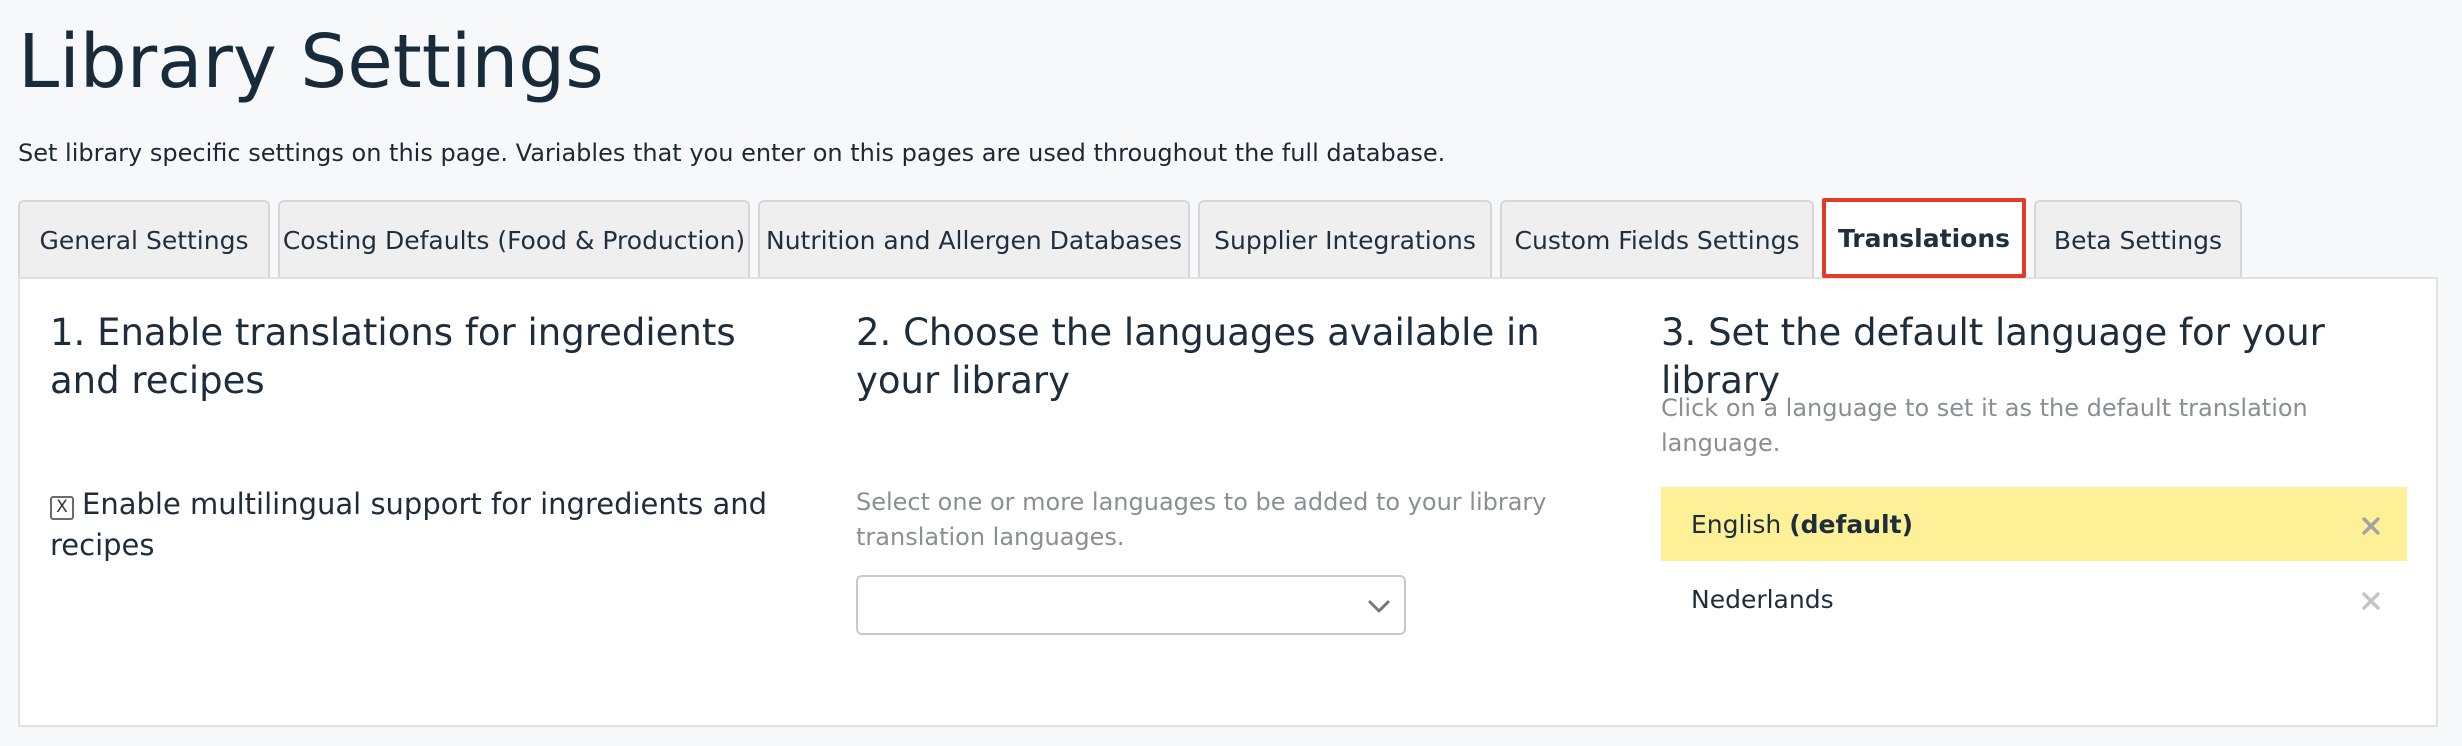  I want to click on tab-beta-settings: Beta Settings, so click(2138, 239).